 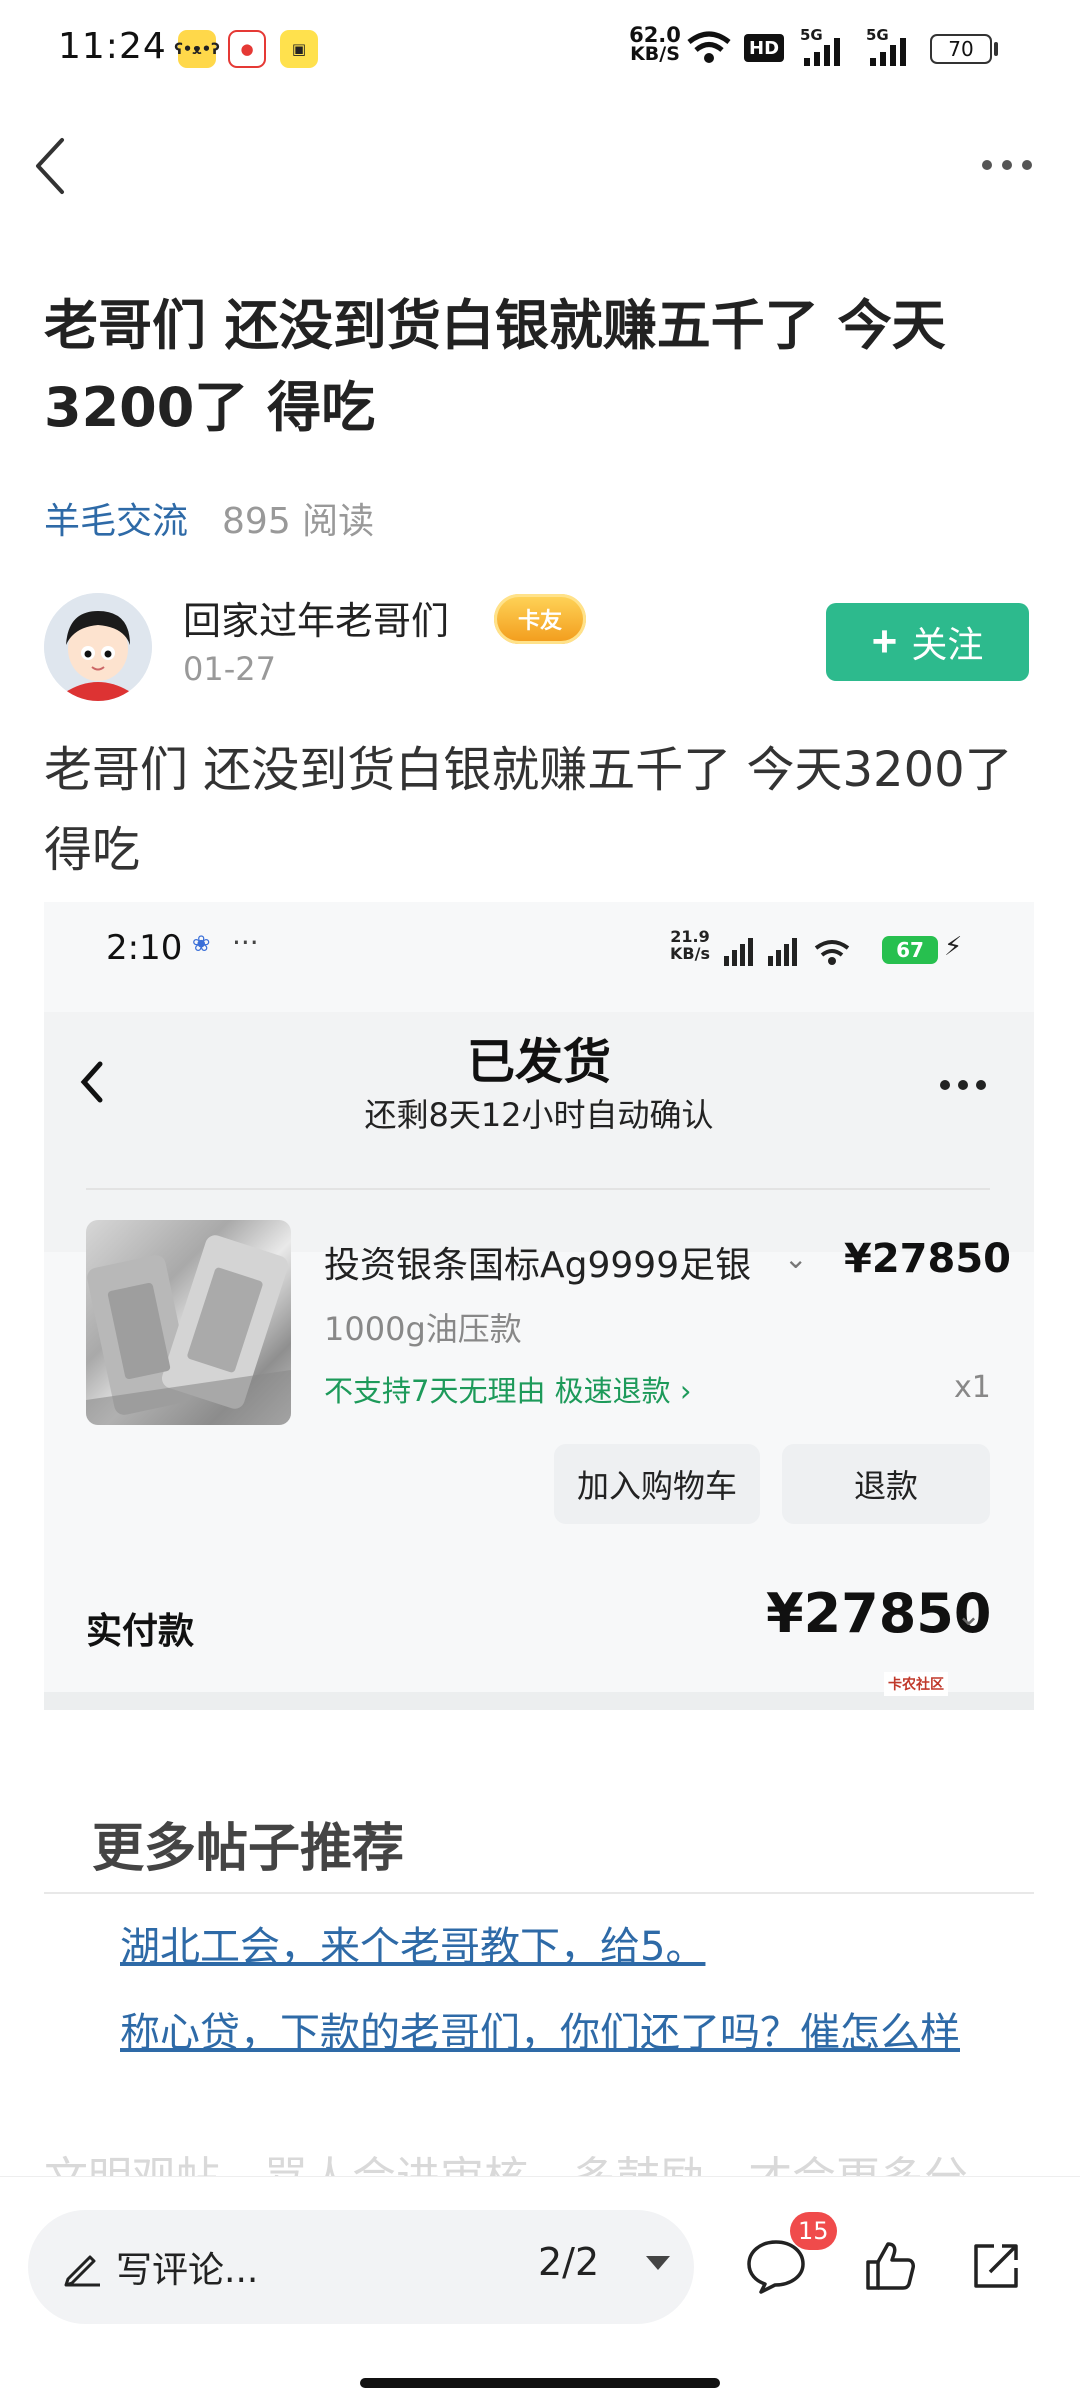 I want to click on embedded-paid-label: 实付款, so click(x=140, y=1631).